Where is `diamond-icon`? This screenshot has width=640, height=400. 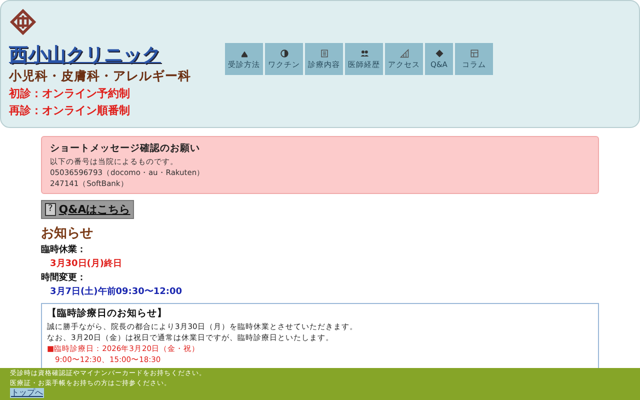 diamond-icon is located at coordinates (439, 53).